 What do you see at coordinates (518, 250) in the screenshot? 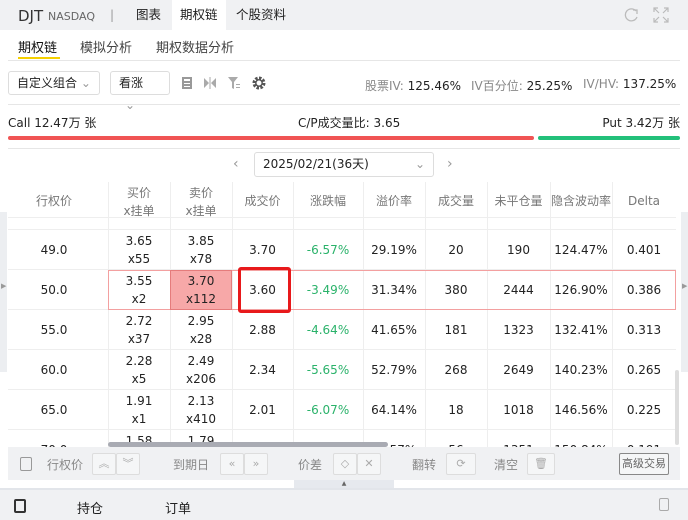
I see `cell-oi: 190` at bounding box center [518, 250].